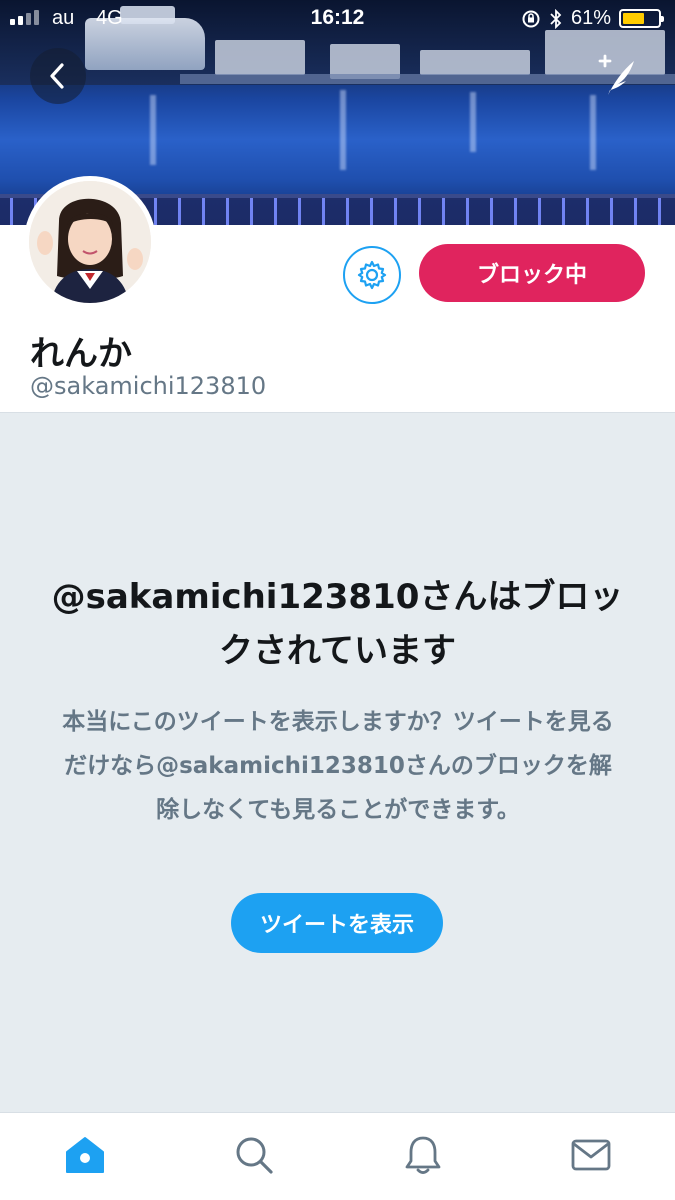 Image resolution: width=675 pixels, height=1200 pixels. Describe the element at coordinates (531, 18) in the screenshot. I see `rotation-lock-icon` at that location.